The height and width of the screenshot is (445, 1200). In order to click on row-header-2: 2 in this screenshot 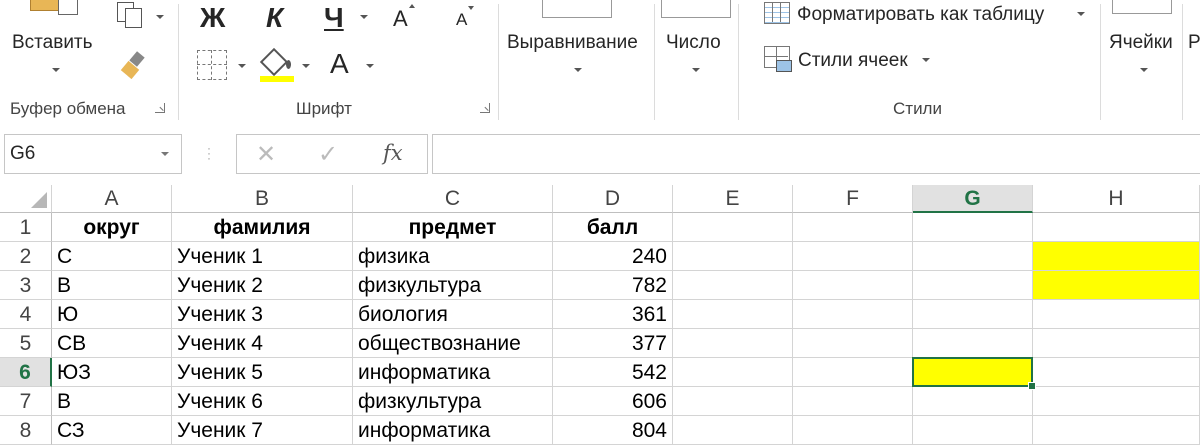, I will do `click(26, 256)`.